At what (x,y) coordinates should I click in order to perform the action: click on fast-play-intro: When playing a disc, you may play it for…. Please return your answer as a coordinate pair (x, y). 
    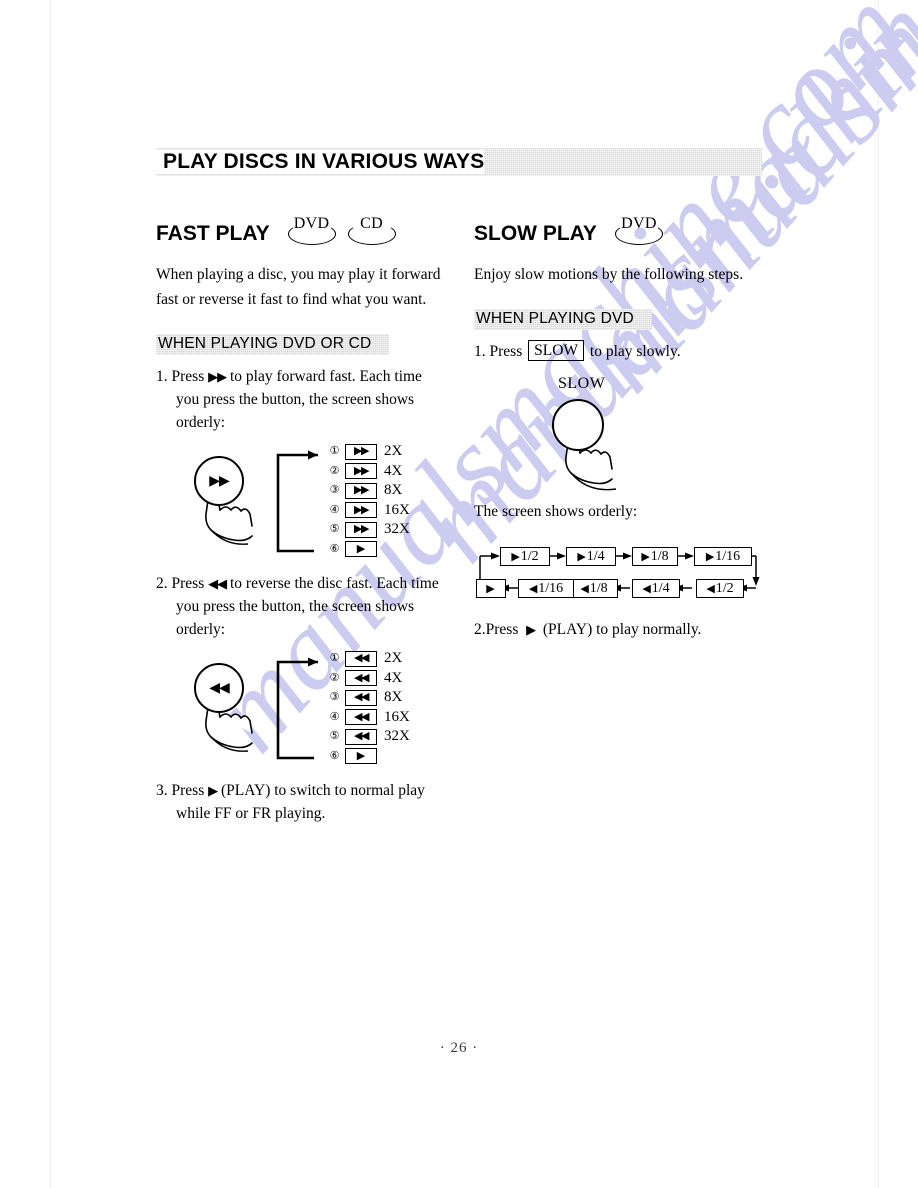
    Looking at the image, I should click on (298, 287).